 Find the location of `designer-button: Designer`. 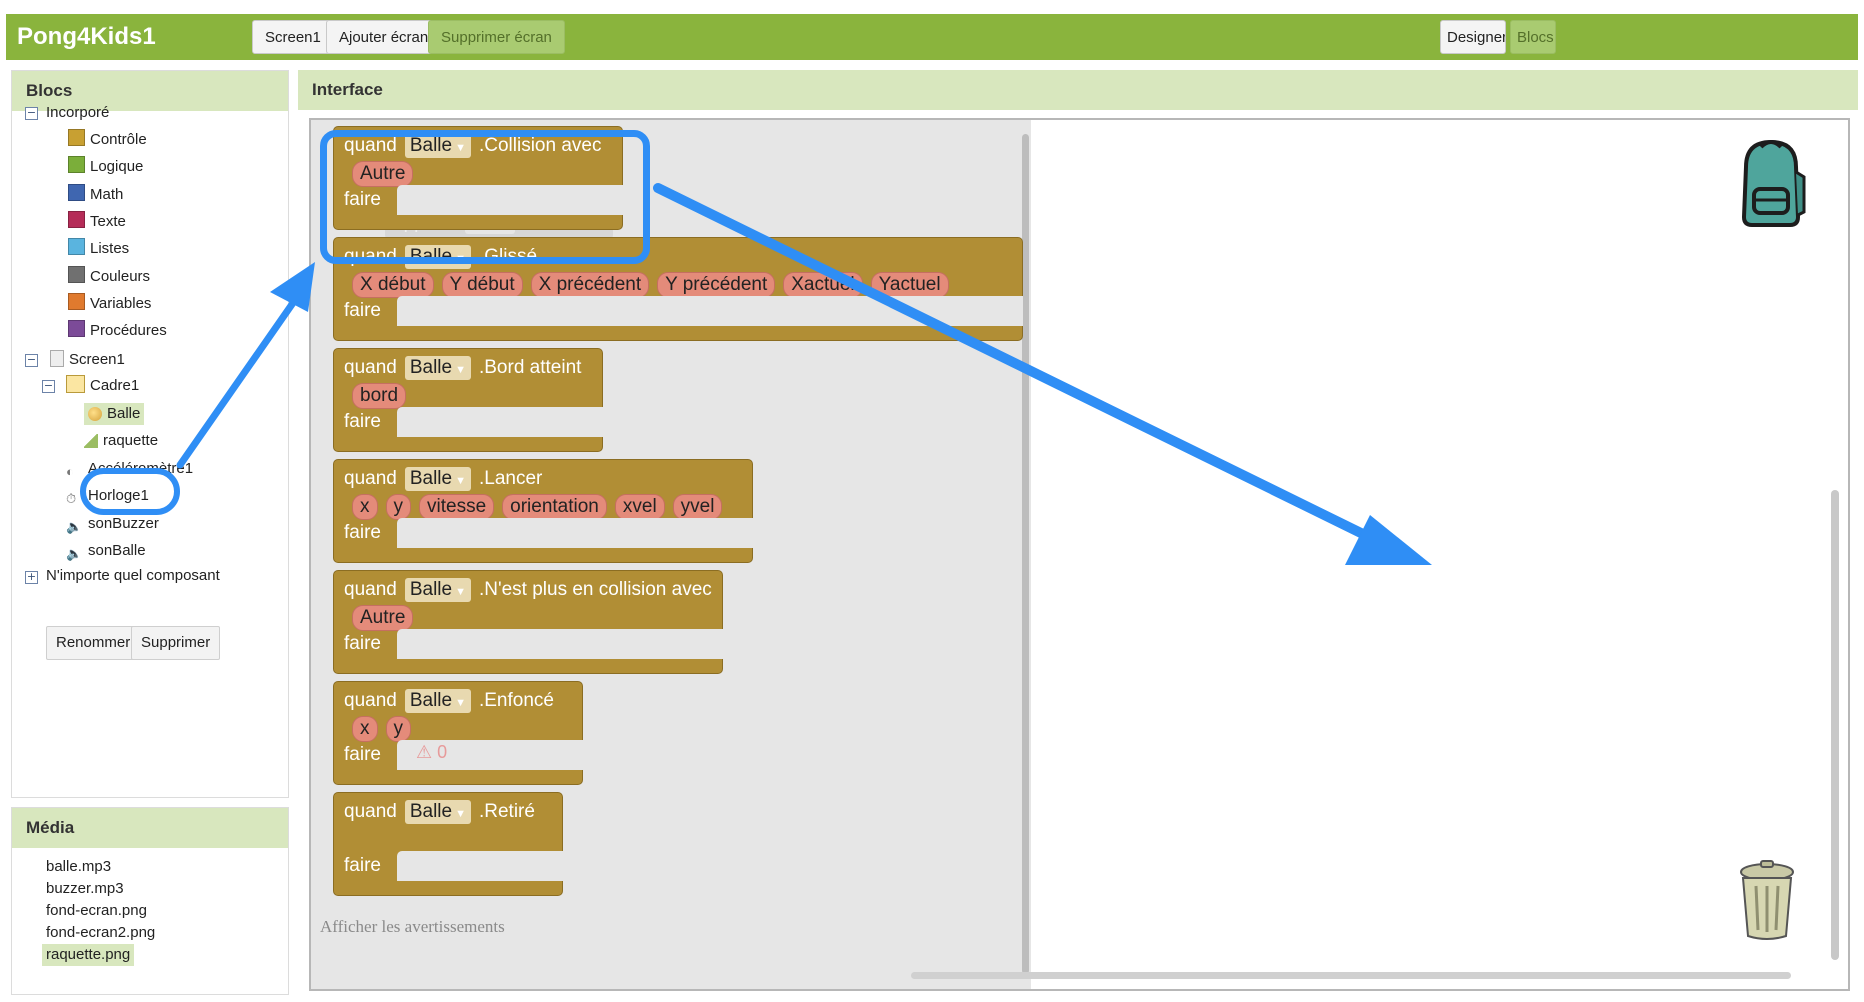

designer-button: Designer is located at coordinates (1473, 37).